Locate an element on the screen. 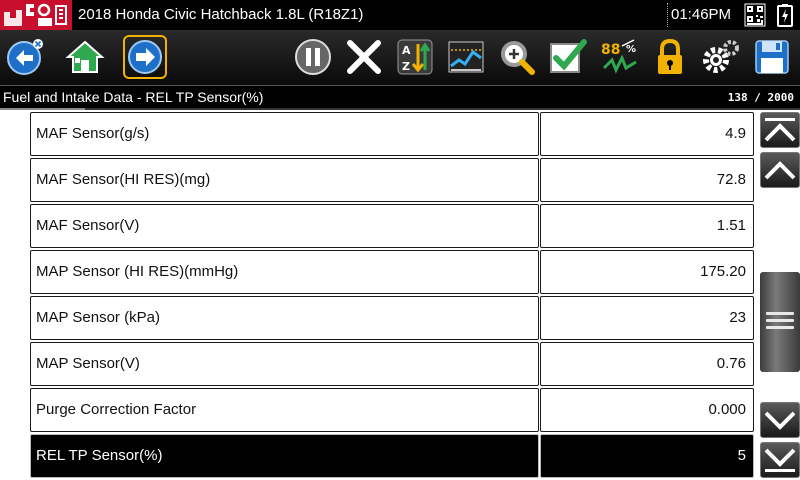 This screenshot has width=800, height=480. pid-name: Purge Correction Factor is located at coordinates (284, 410).